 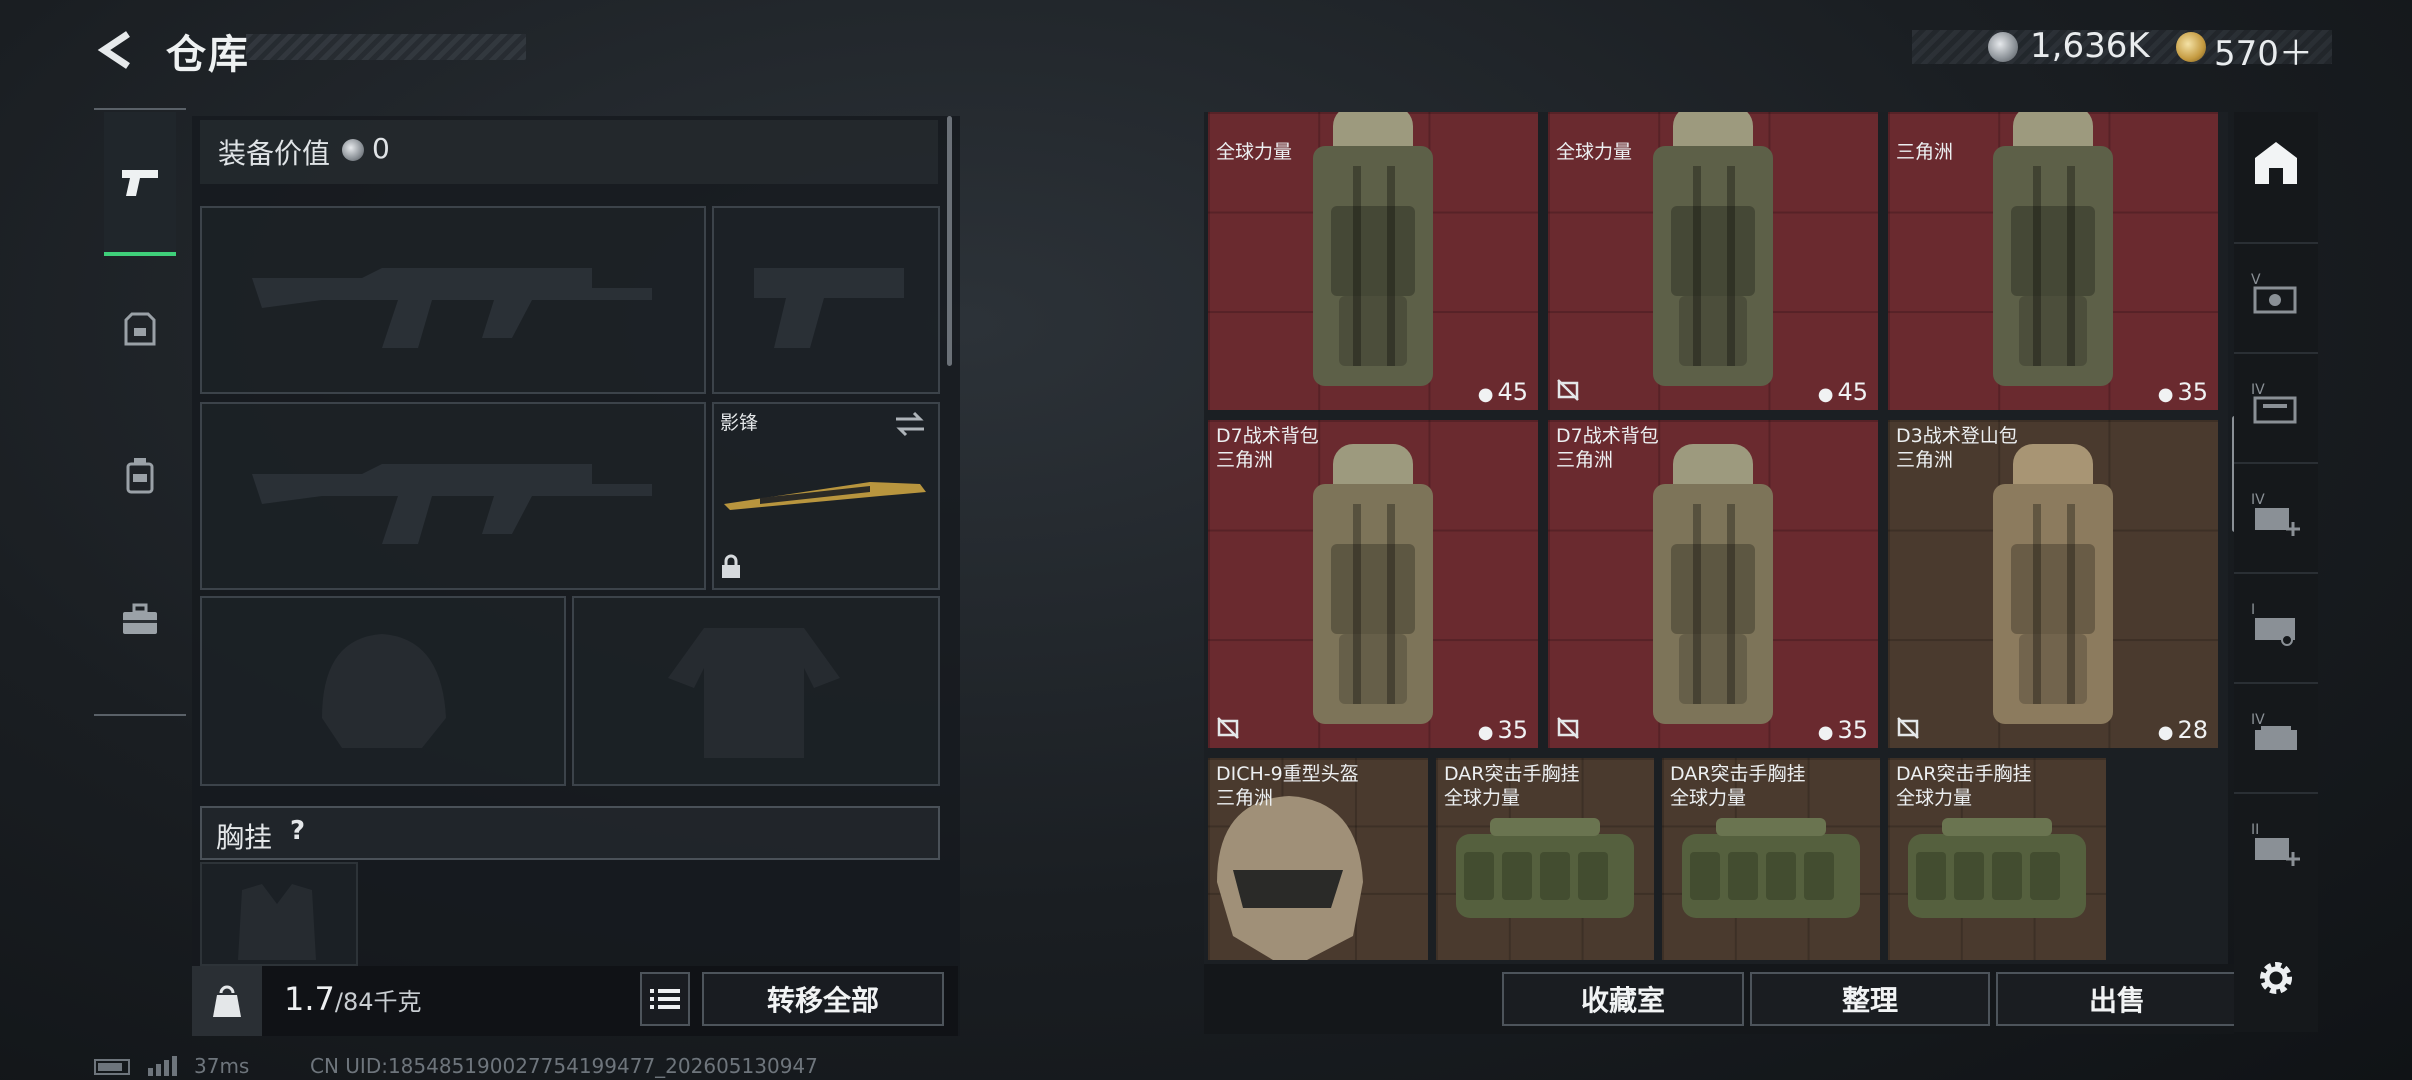 What do you see at coordinates (2276, 978) in the screenshot?
I see `settings-button` at bounding box center [2276, 978].